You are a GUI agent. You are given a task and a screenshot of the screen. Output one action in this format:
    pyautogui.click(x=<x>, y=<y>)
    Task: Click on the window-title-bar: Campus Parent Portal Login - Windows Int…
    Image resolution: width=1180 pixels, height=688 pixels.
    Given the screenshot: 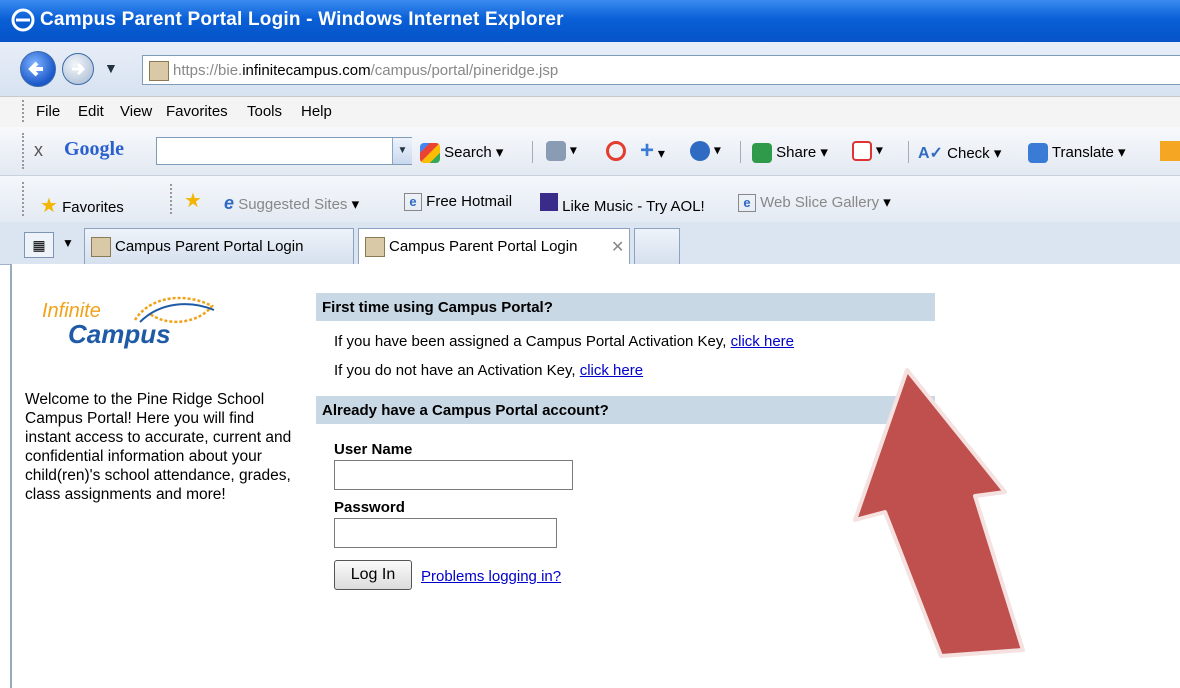 What is the action you would take?
    pyautogui.click(x=590, y=21)
    